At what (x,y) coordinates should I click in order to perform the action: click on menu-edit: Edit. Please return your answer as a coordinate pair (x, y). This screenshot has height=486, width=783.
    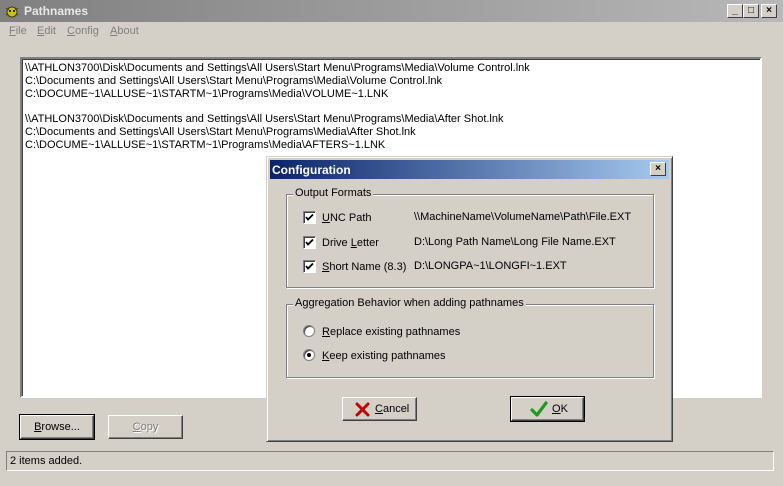
    Looking at the image, I should click on (46, 31).